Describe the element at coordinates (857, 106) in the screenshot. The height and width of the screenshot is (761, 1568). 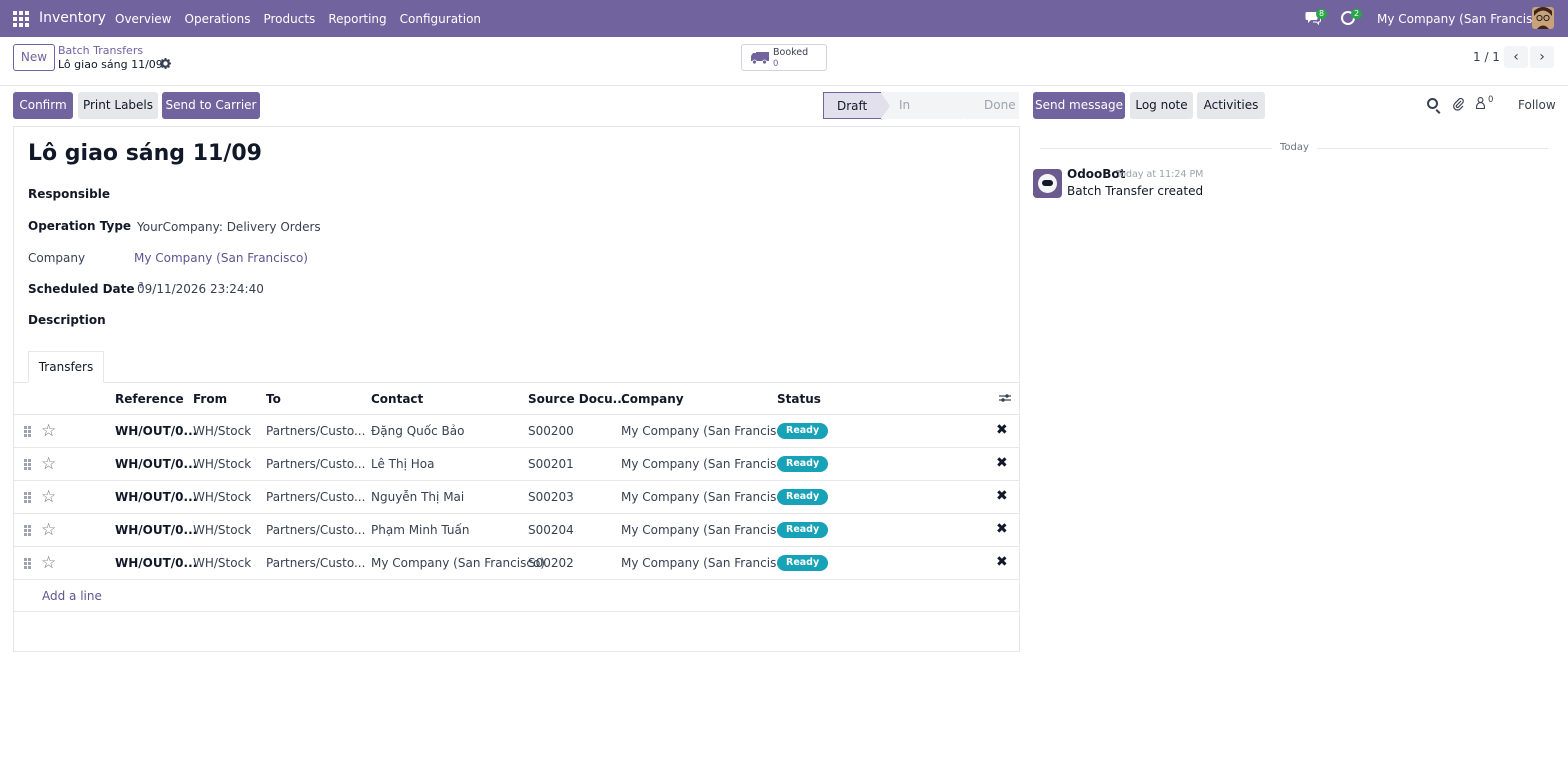
I see `stage-draft: Draft` at that location.